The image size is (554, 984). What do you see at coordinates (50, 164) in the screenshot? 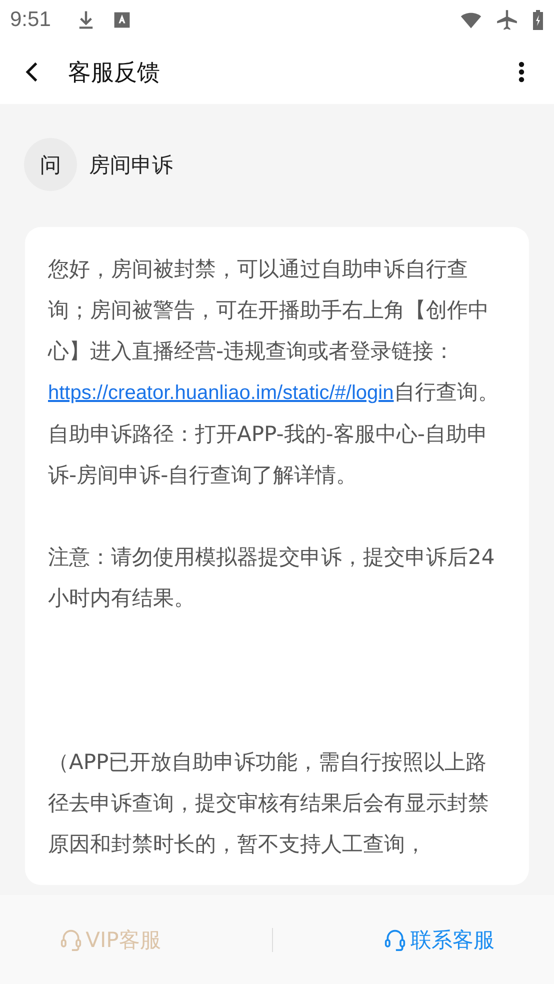
I see `avatar: 问` at bounding box center [50, 164].